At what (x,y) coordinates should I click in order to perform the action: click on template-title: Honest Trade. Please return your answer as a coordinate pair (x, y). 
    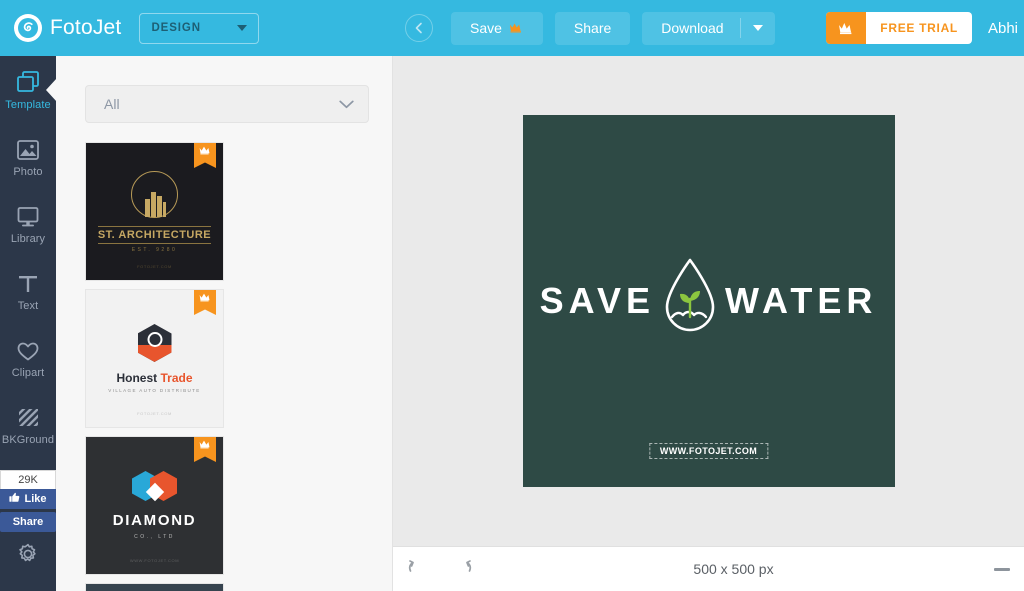
    Looking at the image, I should click on (154, 378).